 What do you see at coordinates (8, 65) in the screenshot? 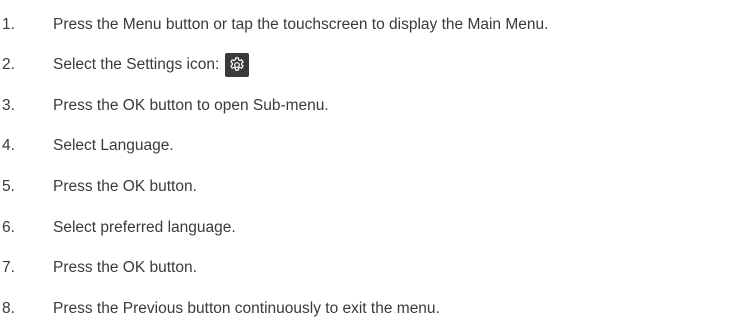
I see `step-number: 2.` at bounding box center [8, 65].